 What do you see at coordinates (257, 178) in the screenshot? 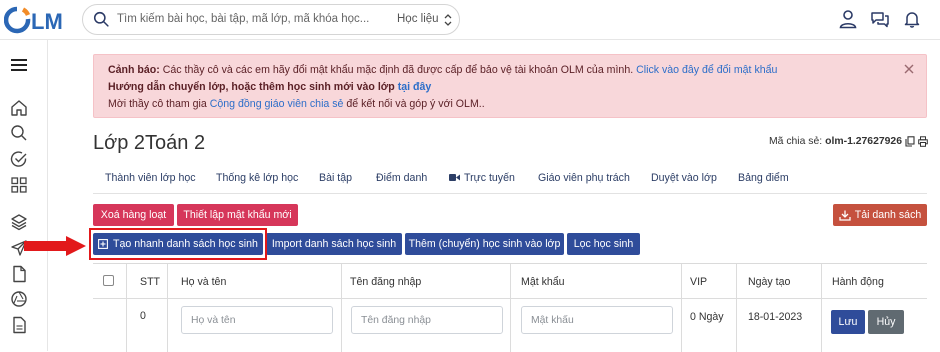
I see `tab-class-statistics: Thống kê lớp học` at bounding box center [257, 178].